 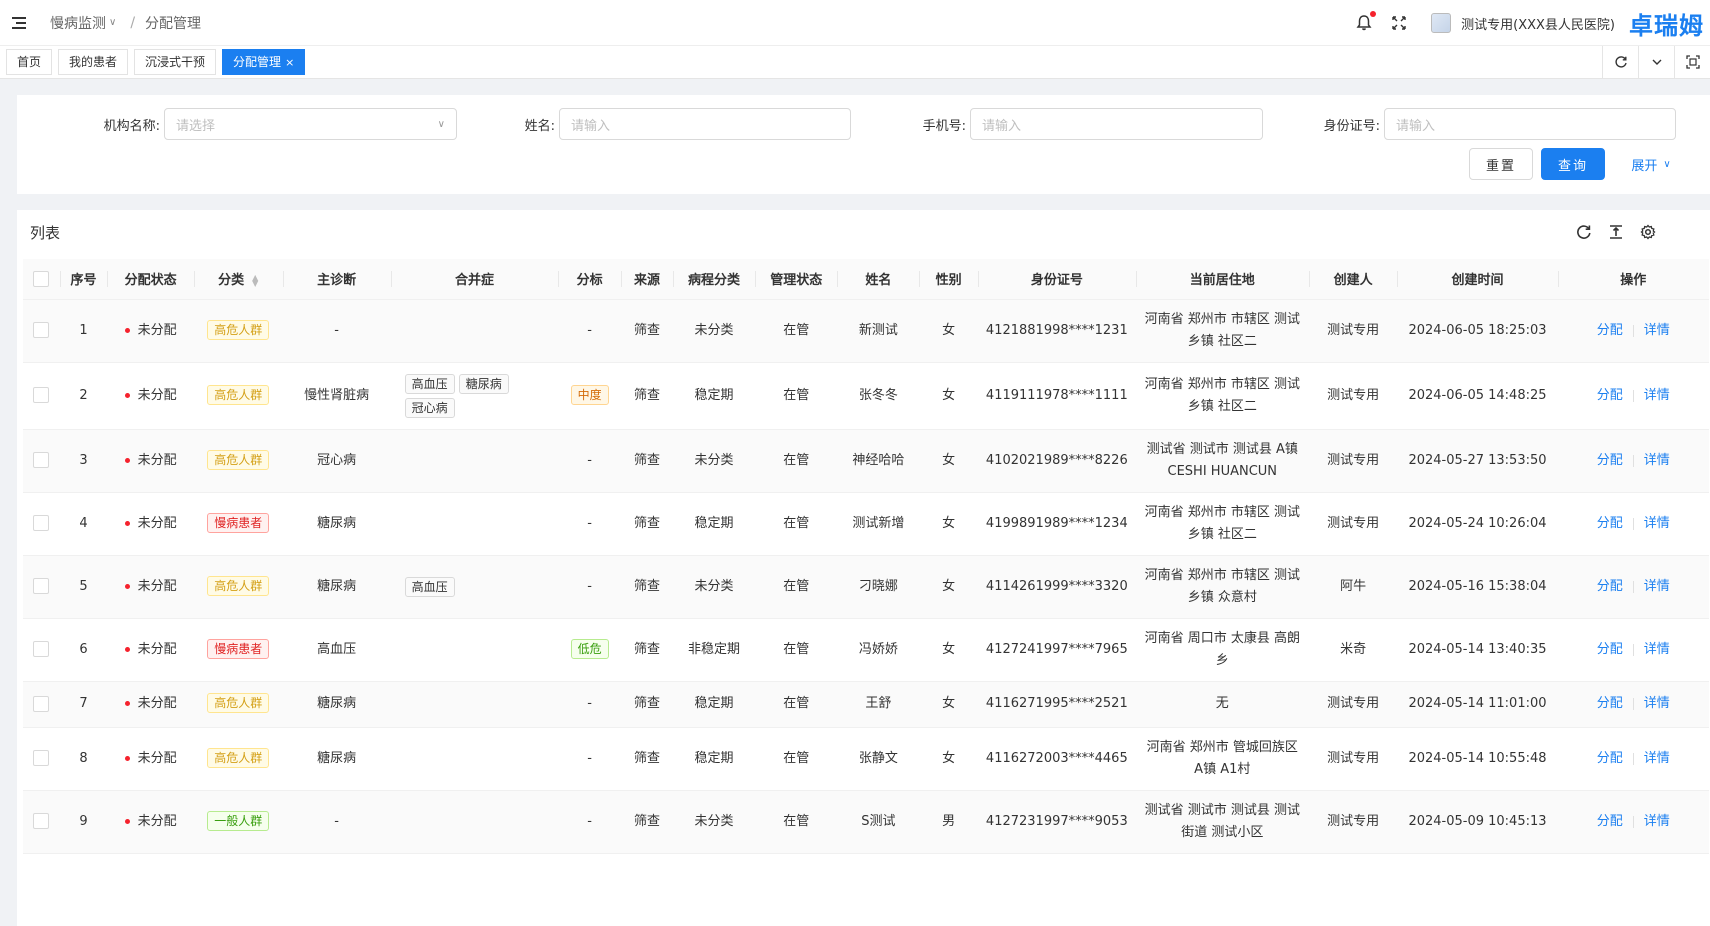 What do you see at coordinates (45, 233) in the screenshot?
I see `list-title: 列表` at bounding box center [45, 233].